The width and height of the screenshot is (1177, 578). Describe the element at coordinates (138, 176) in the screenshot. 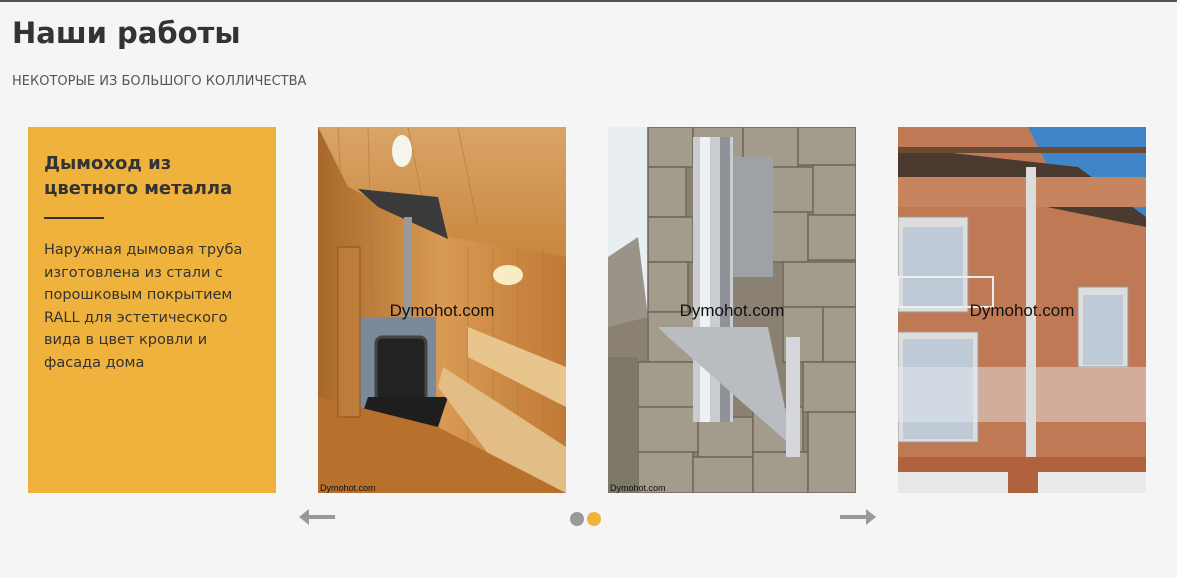

I see `project-title: Дымоход из цветного металла` at that location.